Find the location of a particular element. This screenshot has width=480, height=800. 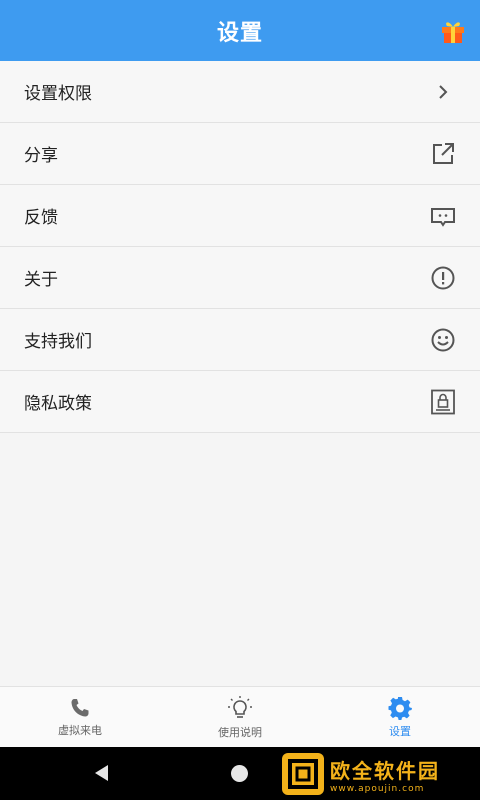

back-icon is located at coordinates (101, 773).